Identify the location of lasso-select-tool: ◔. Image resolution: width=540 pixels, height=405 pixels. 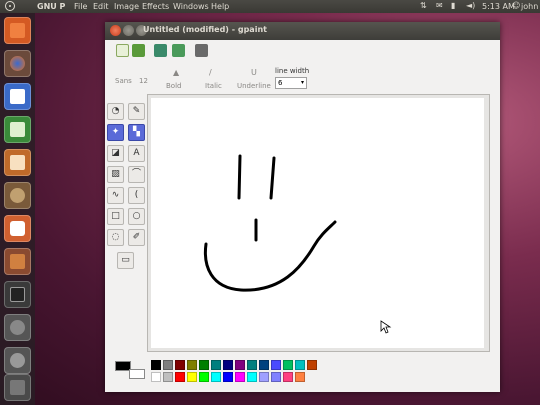
(115, 111).